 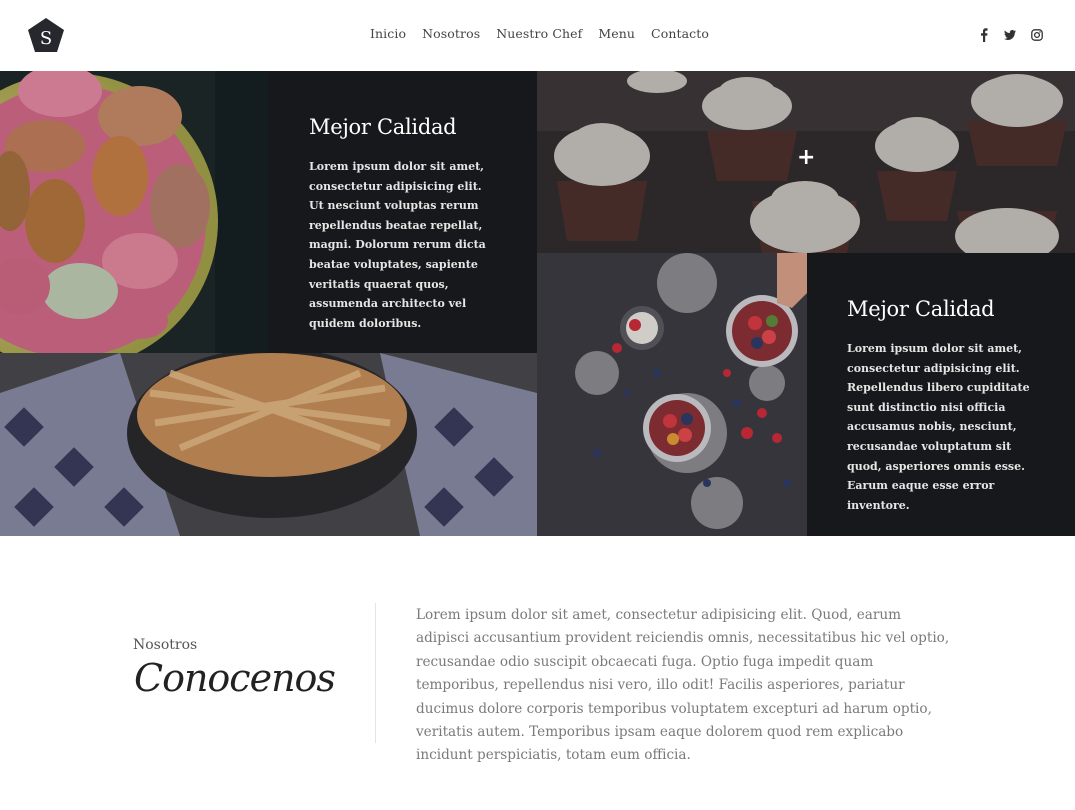 What do you see at coordinates (806, 158) in the screenshot?
I see `plus-icon: +` at bounding box center [806, 158].